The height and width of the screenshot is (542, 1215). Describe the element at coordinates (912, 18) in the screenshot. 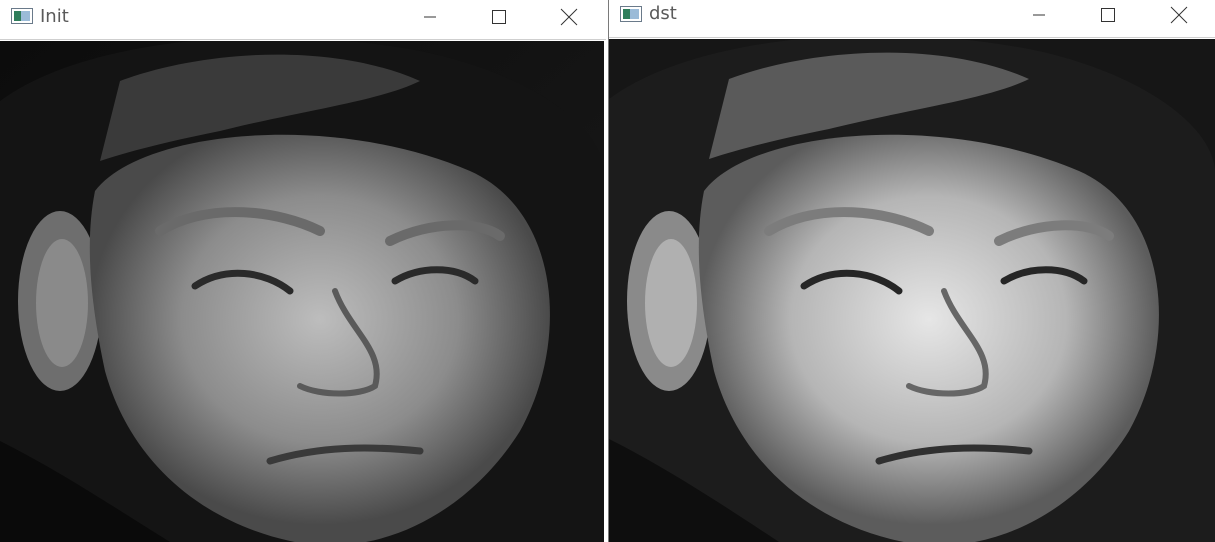

I see `title-bar: dst` at that location.